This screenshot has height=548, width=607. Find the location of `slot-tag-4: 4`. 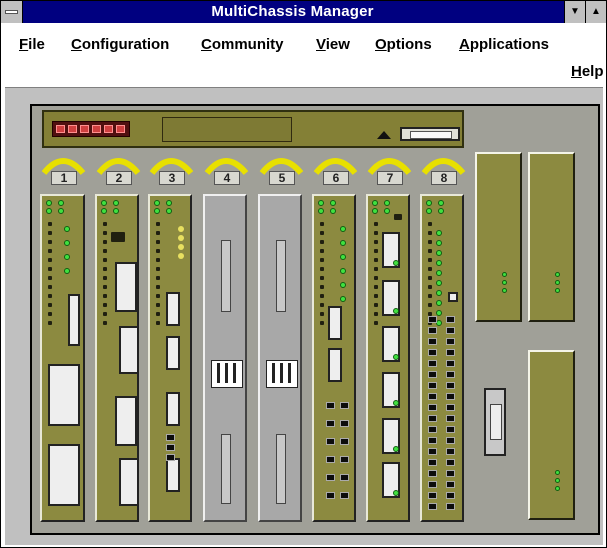

slot-tag-4: 4 is located at coordinates (226, 170).